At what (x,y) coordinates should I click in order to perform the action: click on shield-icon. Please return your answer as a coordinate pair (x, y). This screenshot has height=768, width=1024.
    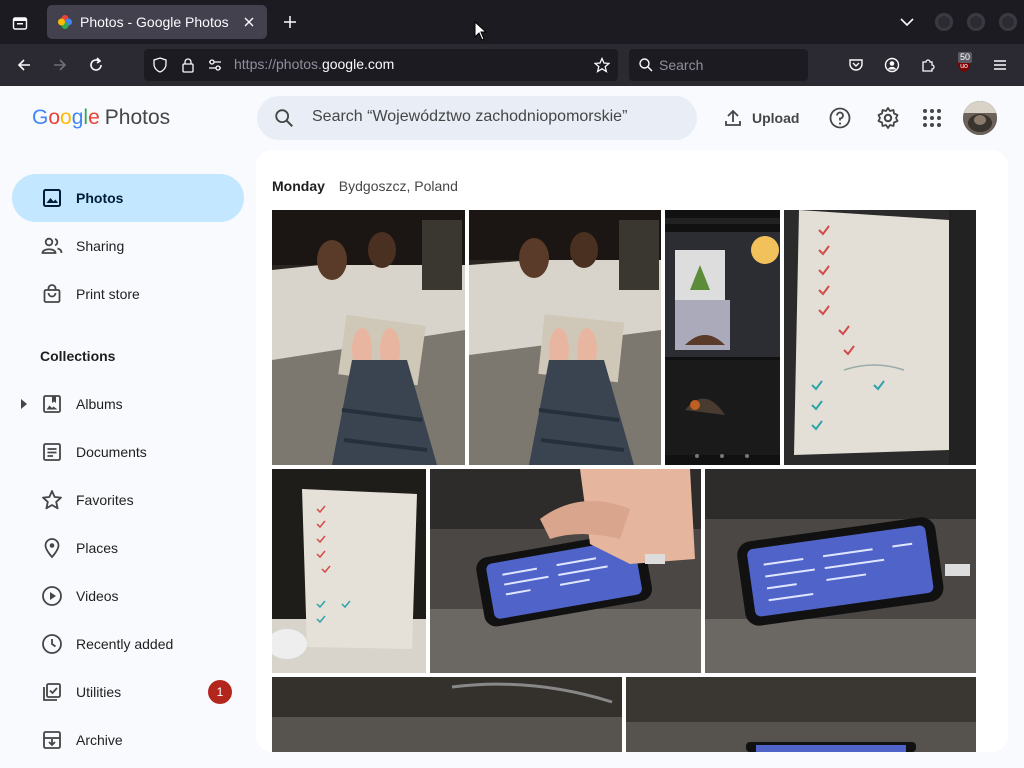
    Looking at the image, I should click on (160, 65).